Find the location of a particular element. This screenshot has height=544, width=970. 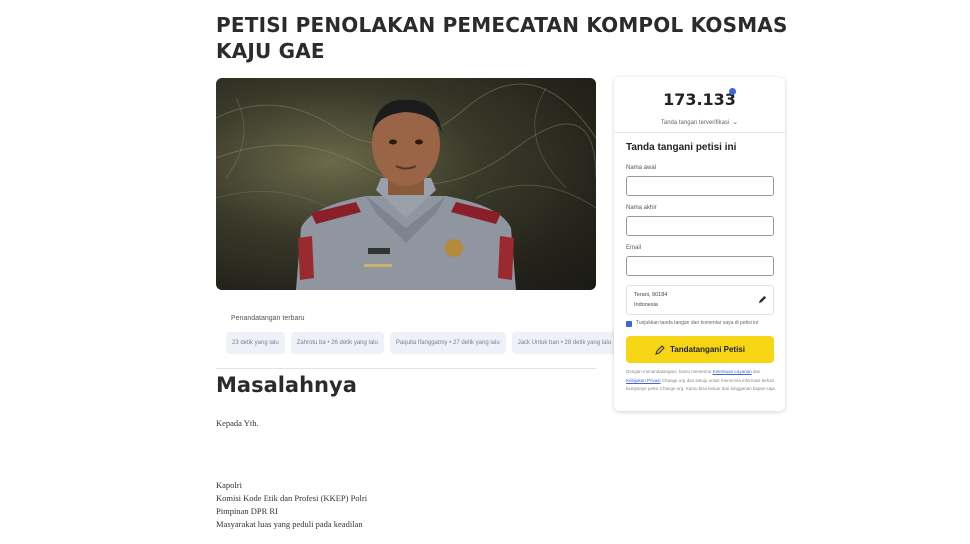

email-label: Email is located at coordinates (634, 248).